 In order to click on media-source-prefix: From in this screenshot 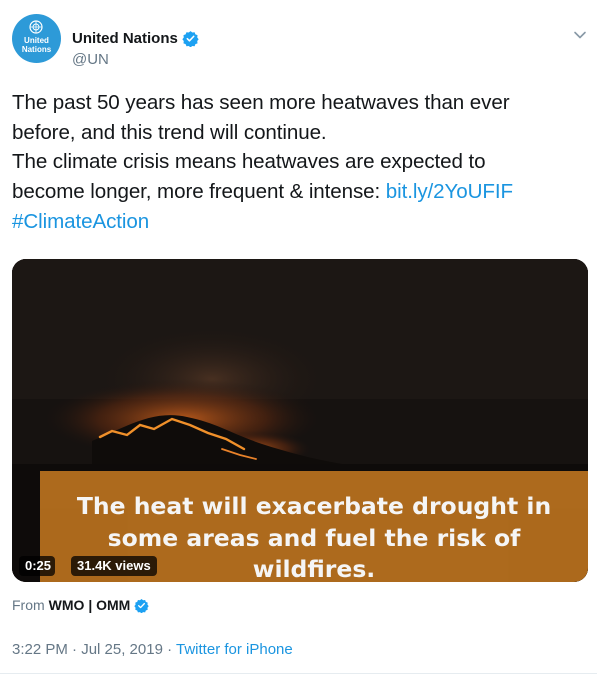, I will do `click(28, 605)`.